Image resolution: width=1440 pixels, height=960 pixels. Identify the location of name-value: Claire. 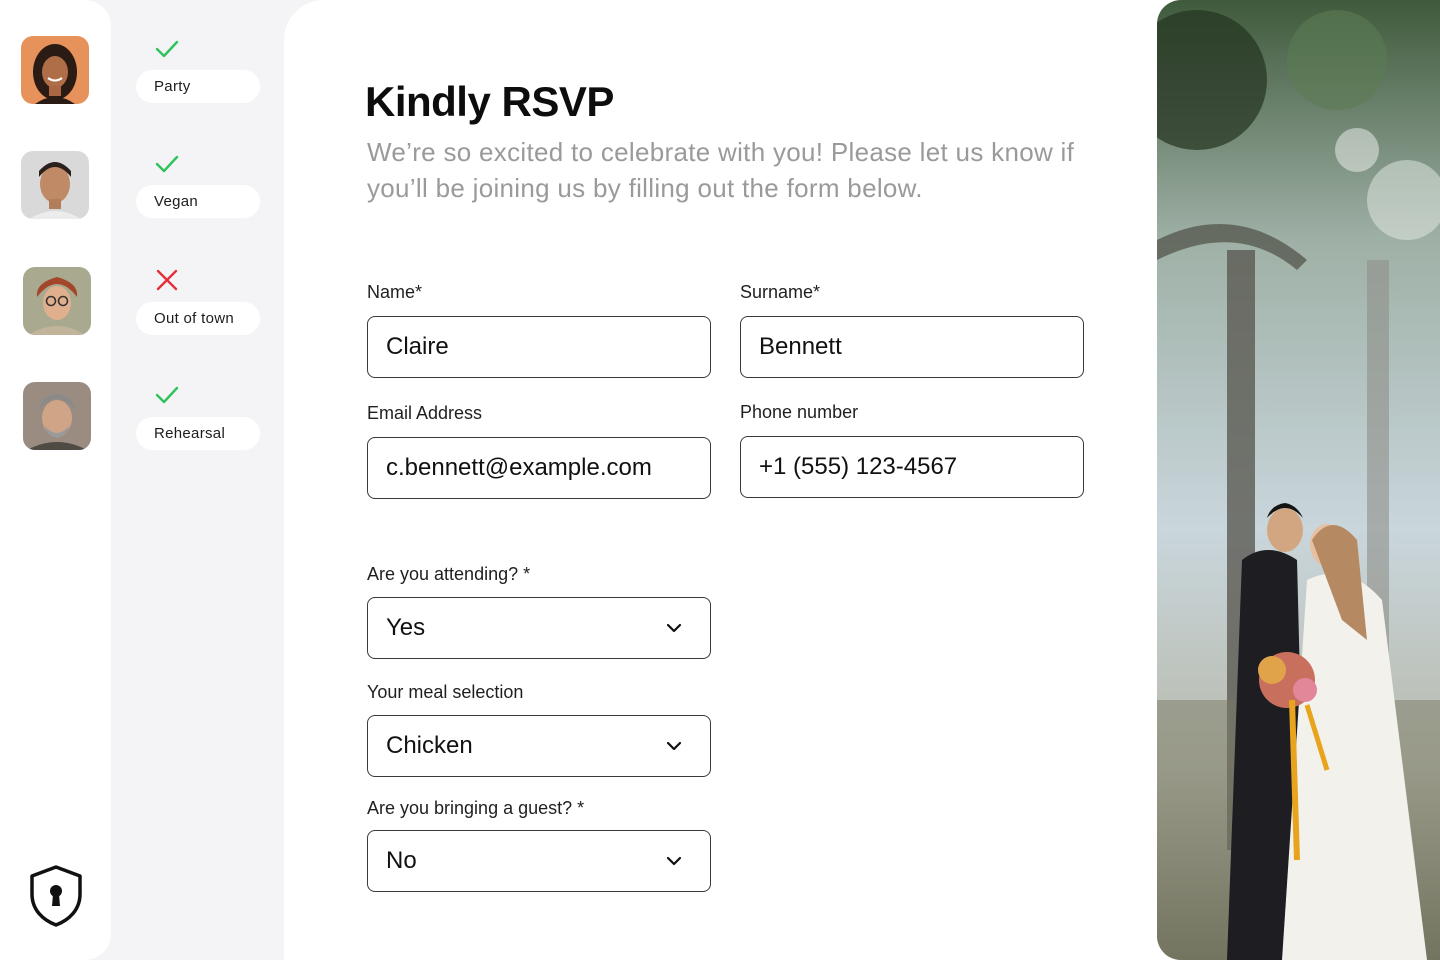
(417, 346).